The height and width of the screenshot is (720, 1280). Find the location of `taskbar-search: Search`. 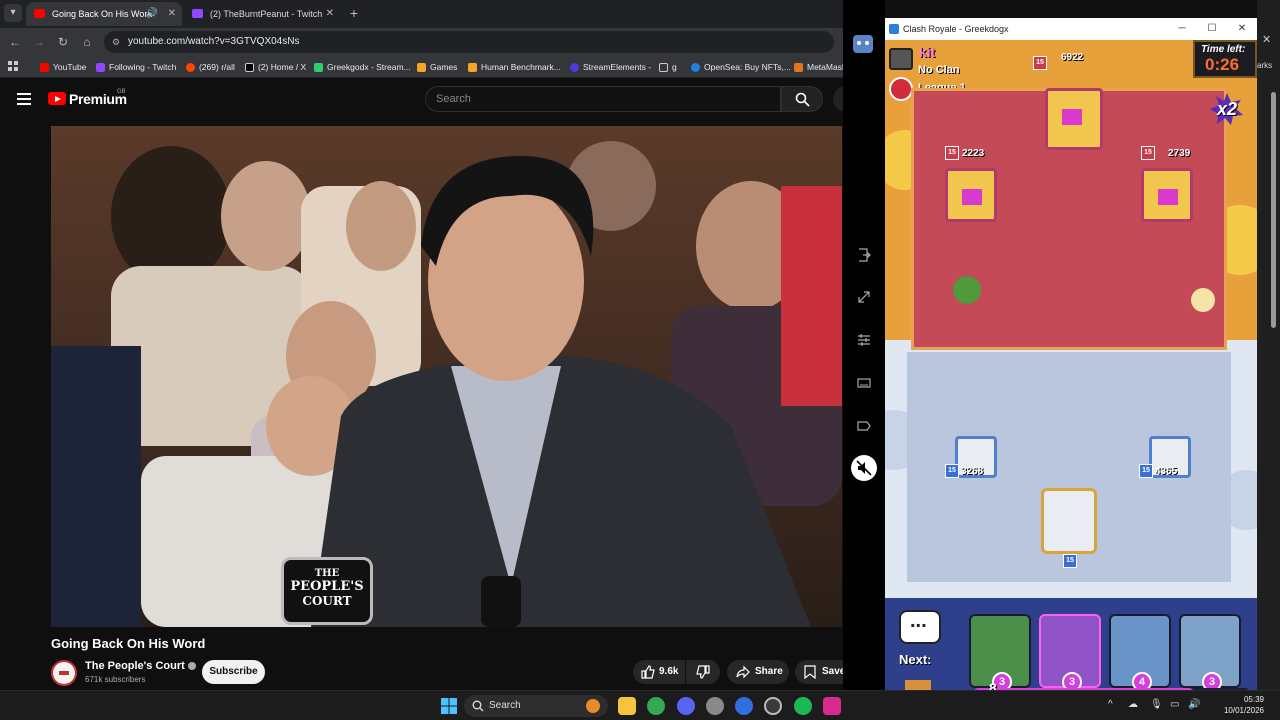

taskbar-search: Search is located at coordinates (536, 706).